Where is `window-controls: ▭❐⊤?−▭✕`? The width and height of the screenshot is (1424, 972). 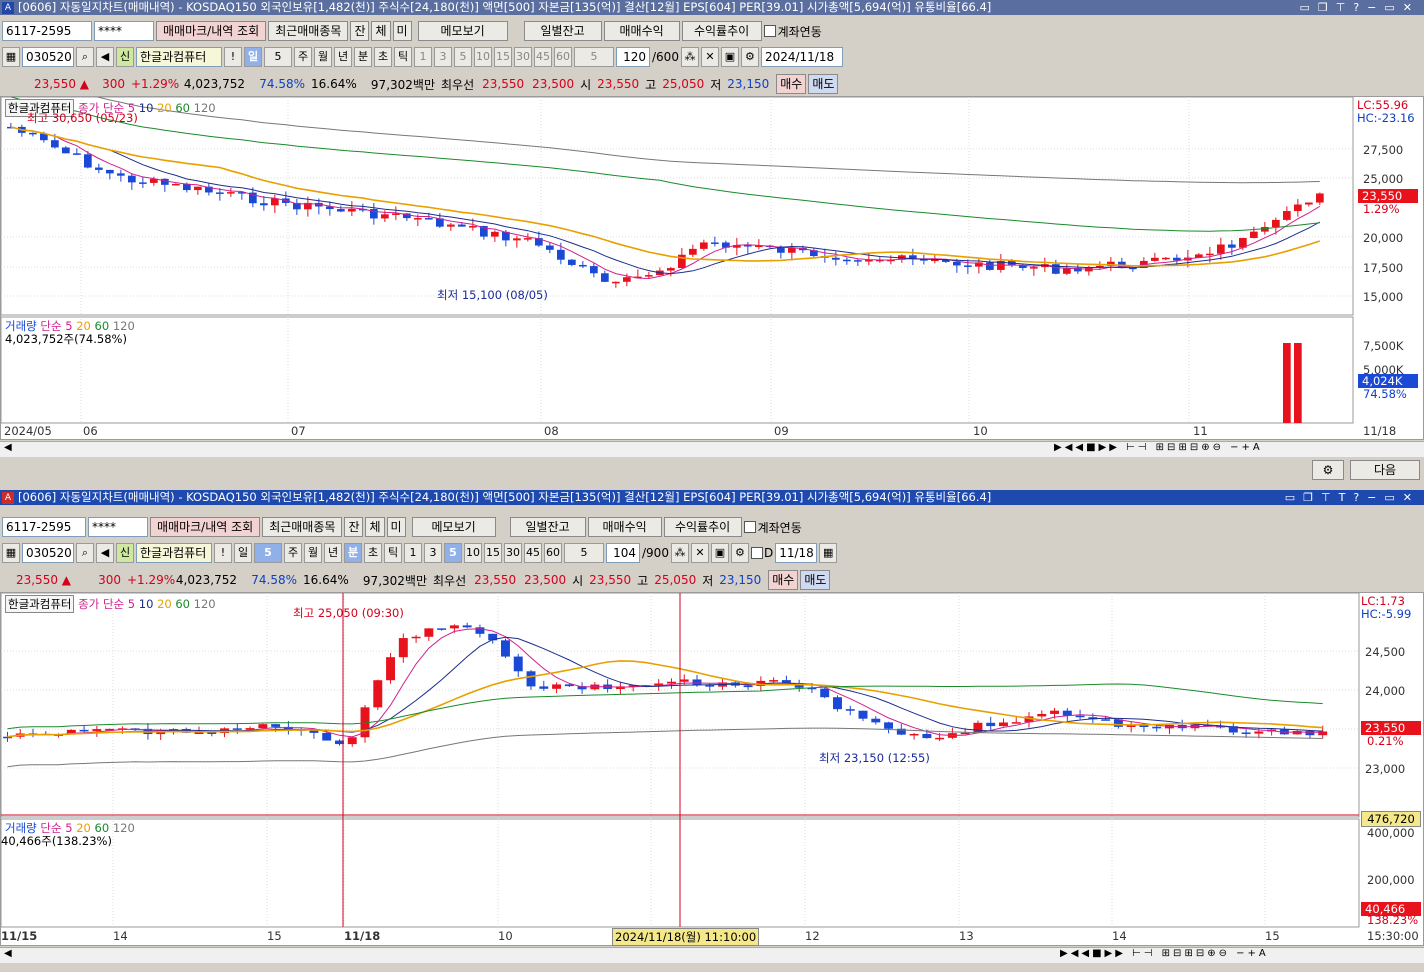 window-controls: ▭❐⊤?−▭✕ is located at coordinates (1359, 7).